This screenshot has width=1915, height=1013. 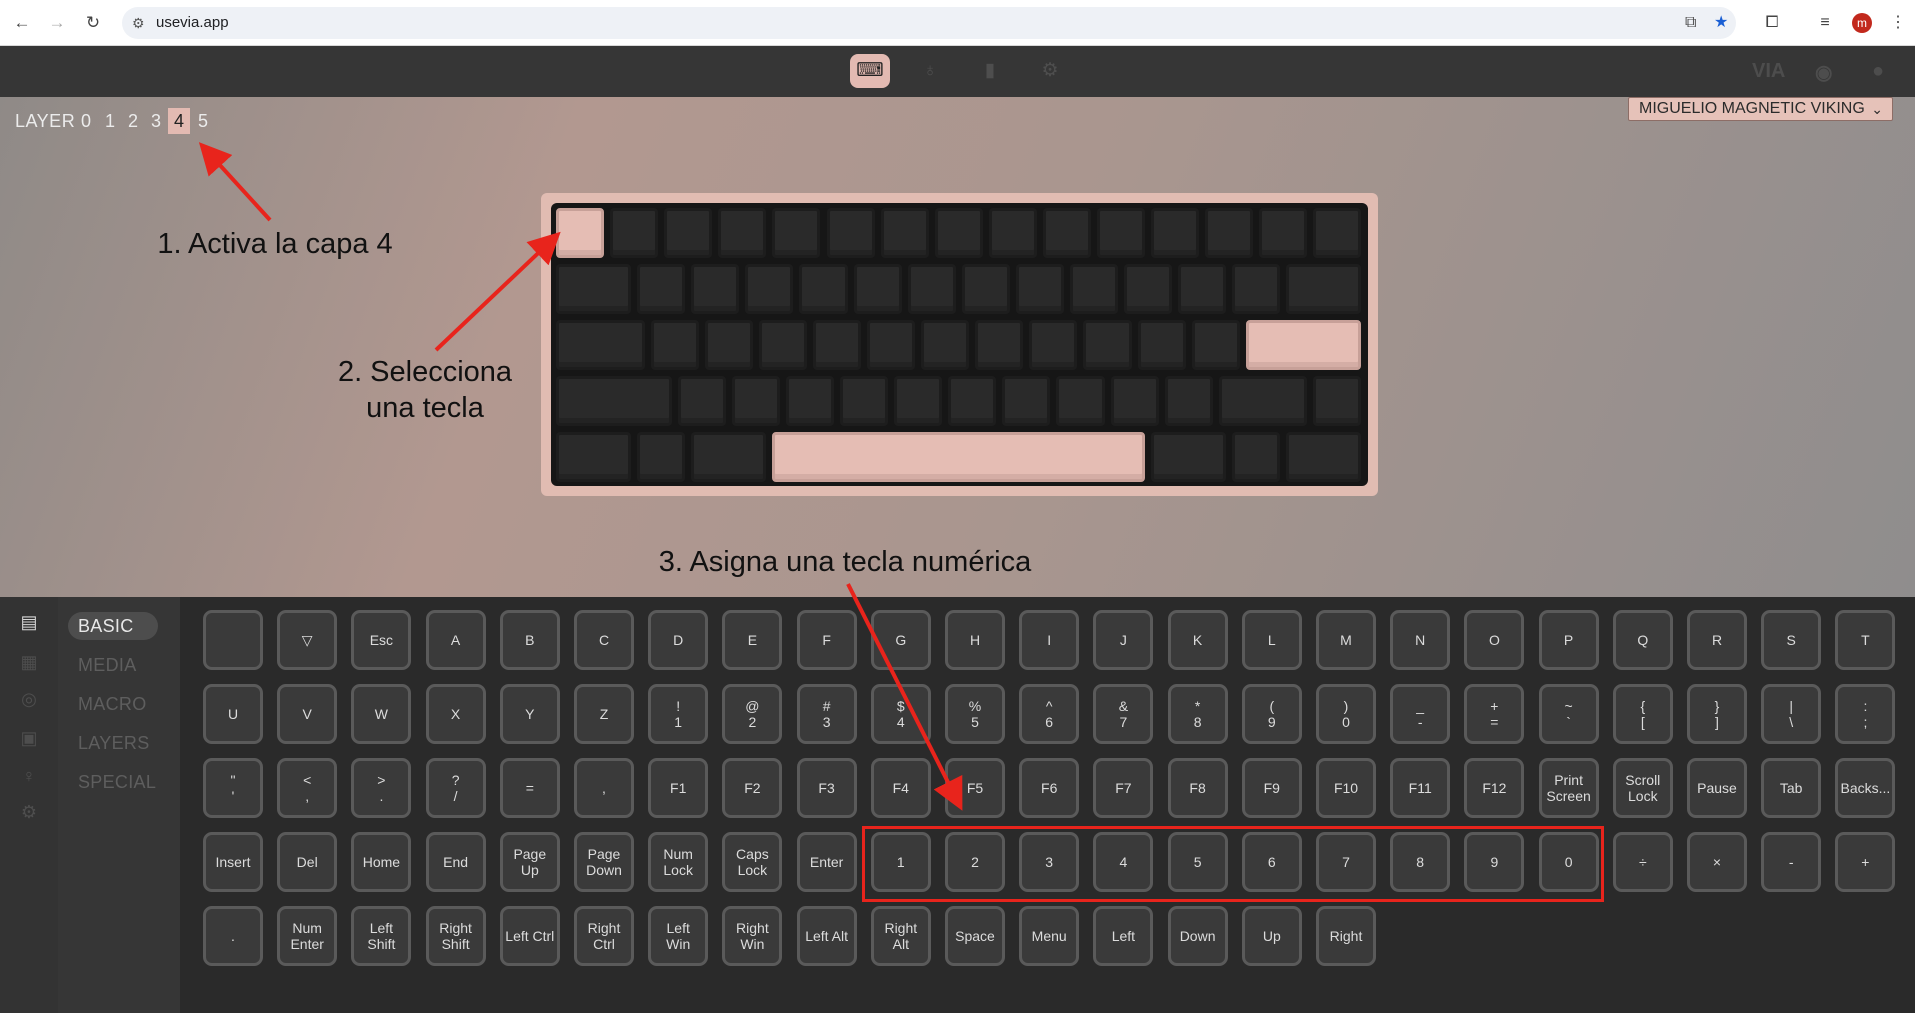 What do you see at coordinates (1494, 788) in the screenshot?
I see `keycode-button: F12` at bounding box center [1494, 788].